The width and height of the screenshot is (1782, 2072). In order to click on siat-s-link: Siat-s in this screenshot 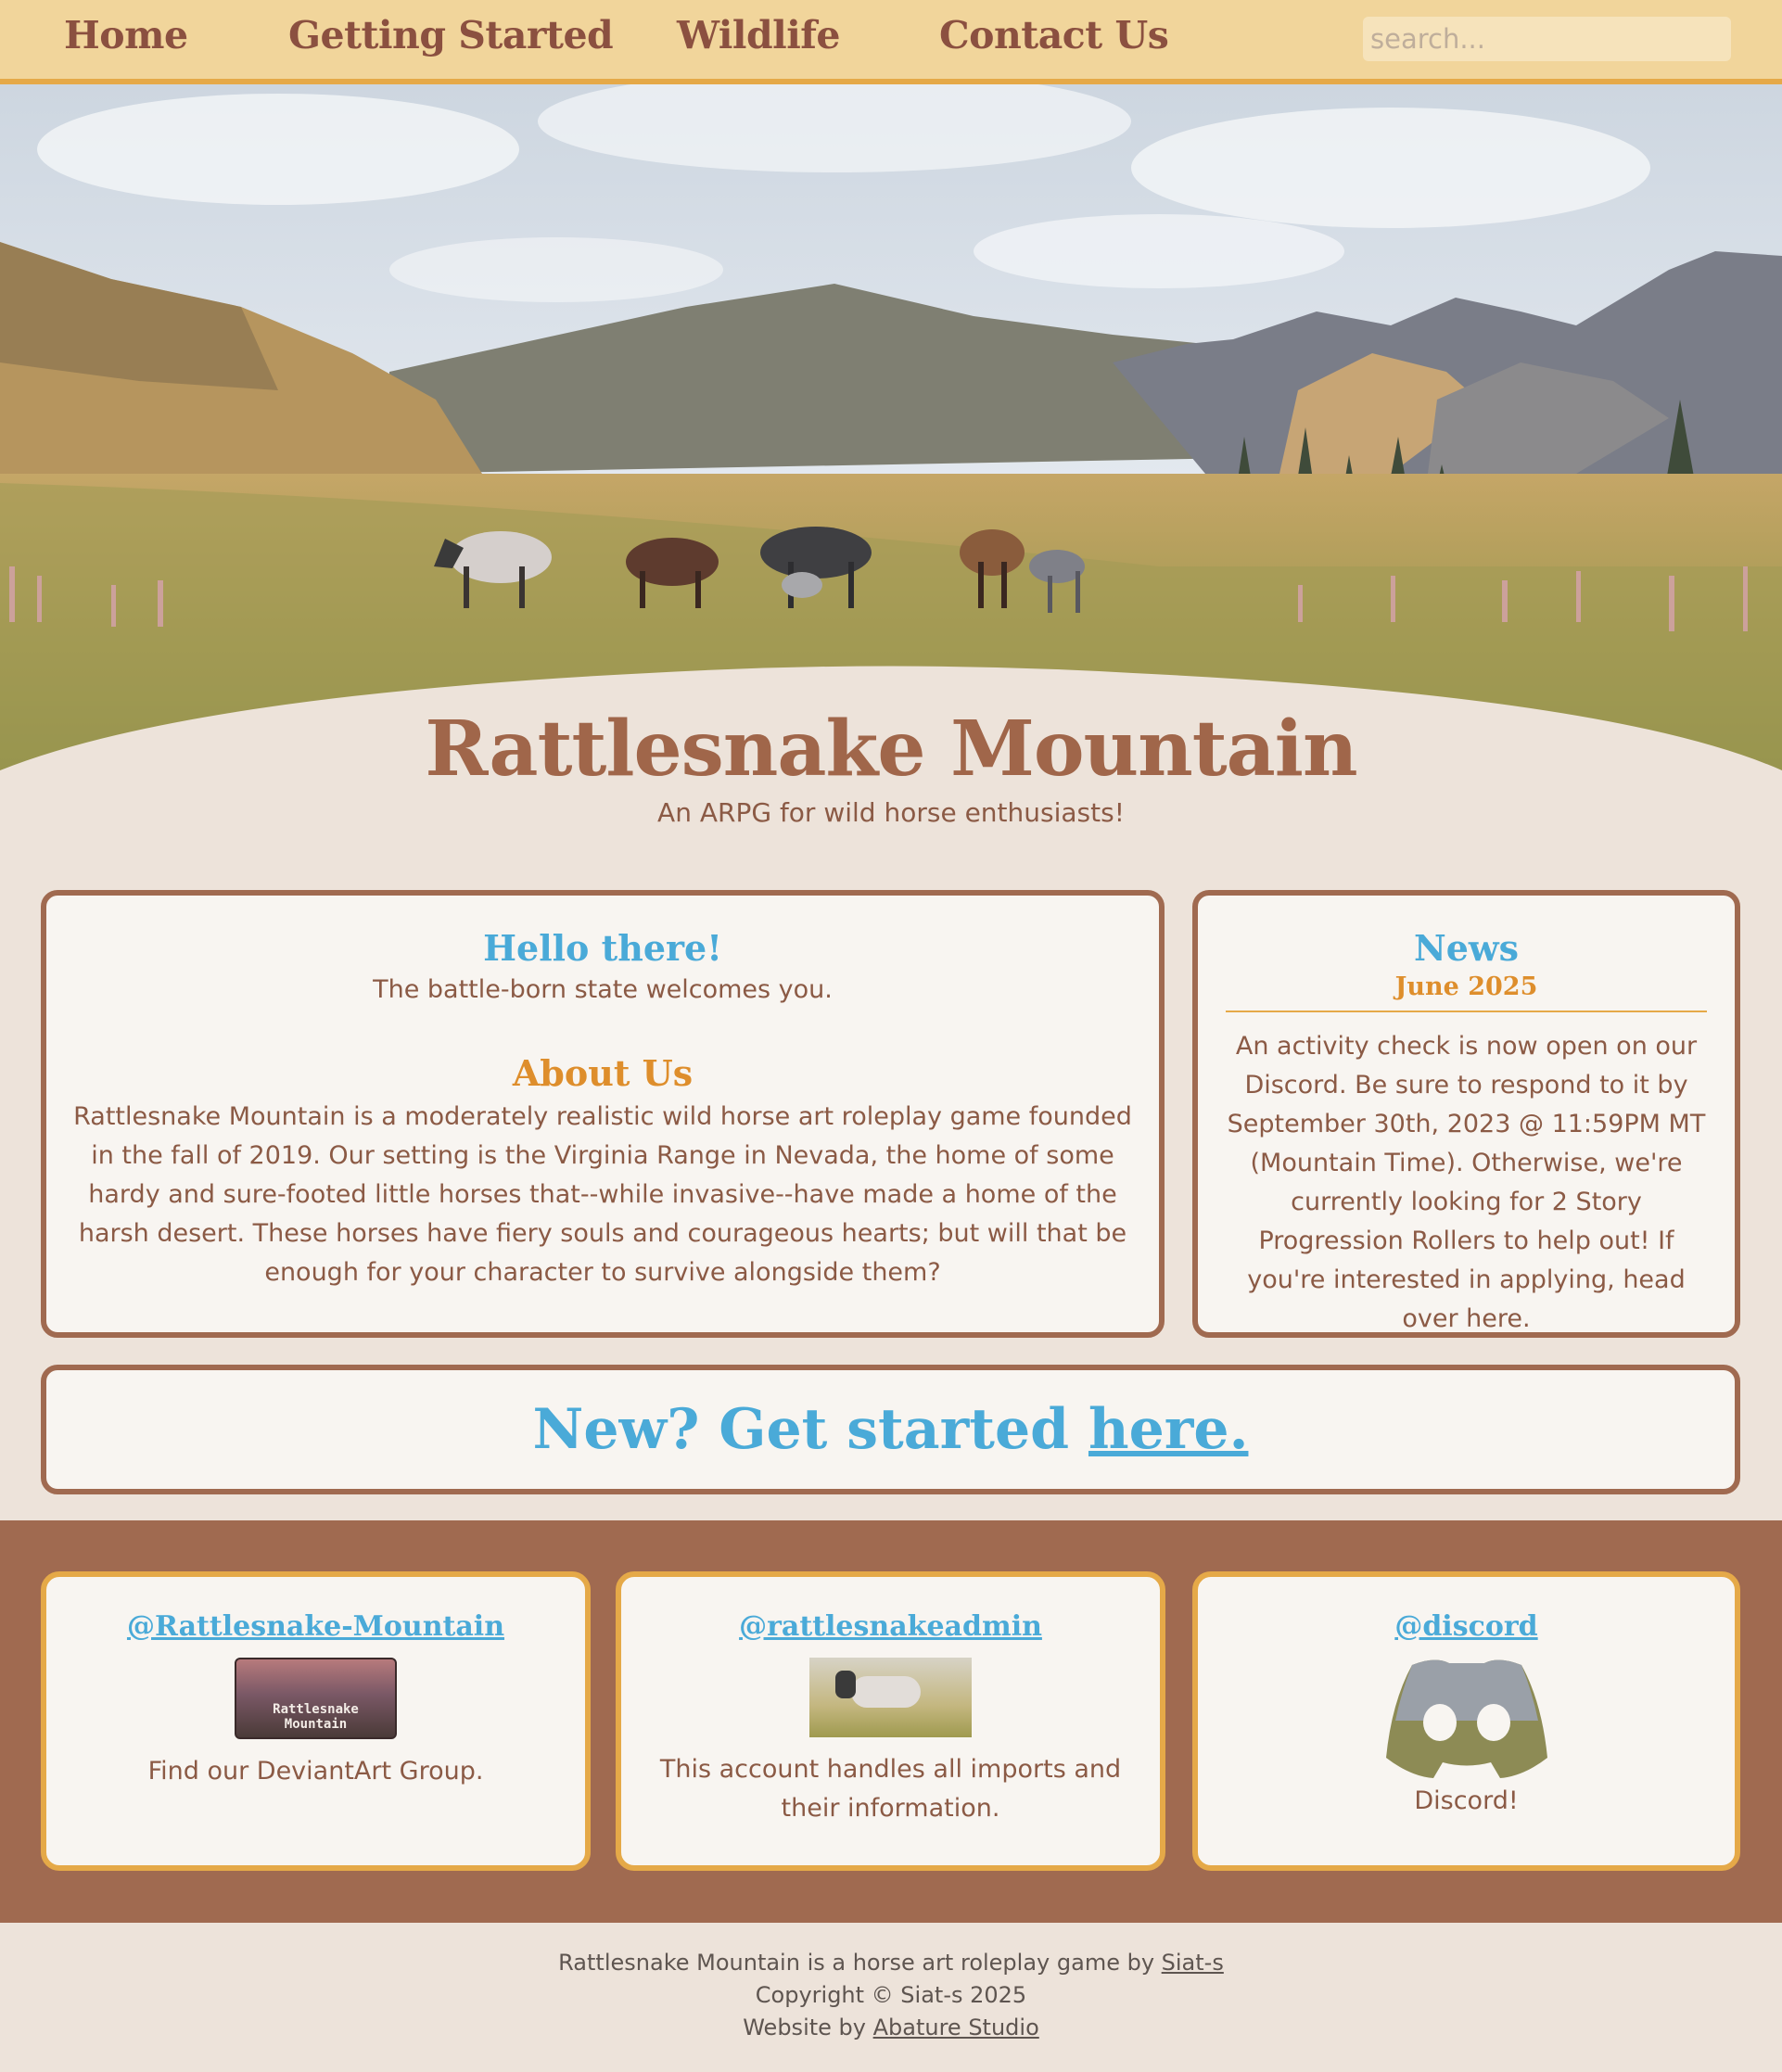, I will do `click(1193, 1963)`.